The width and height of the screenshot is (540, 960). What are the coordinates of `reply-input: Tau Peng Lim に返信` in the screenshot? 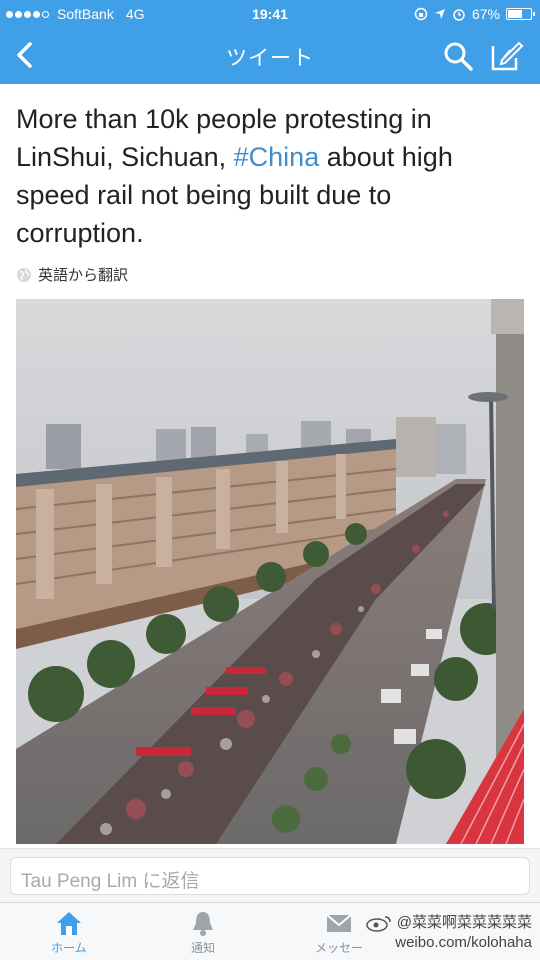 It's located at (270, 876).